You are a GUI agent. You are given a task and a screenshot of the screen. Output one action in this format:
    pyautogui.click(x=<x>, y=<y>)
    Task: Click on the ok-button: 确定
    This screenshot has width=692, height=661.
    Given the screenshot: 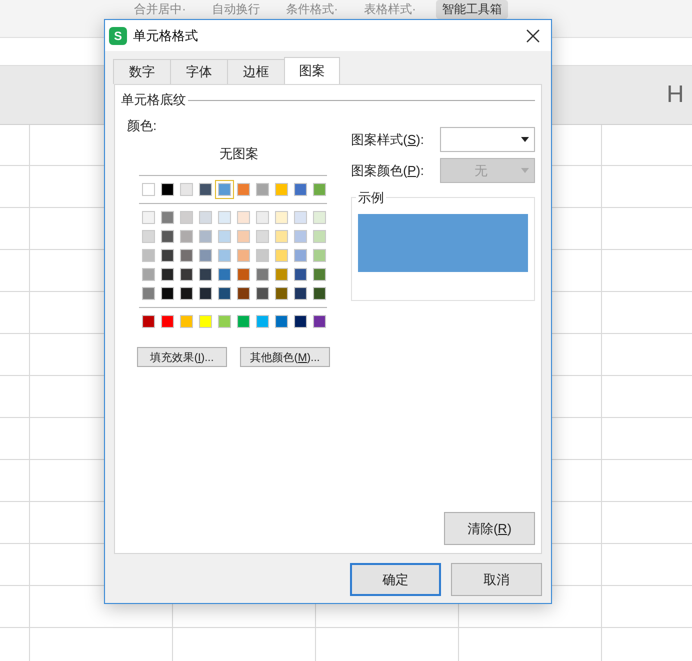 What is the action you would take?
    pyautogui.click(x=395, y=579)
    